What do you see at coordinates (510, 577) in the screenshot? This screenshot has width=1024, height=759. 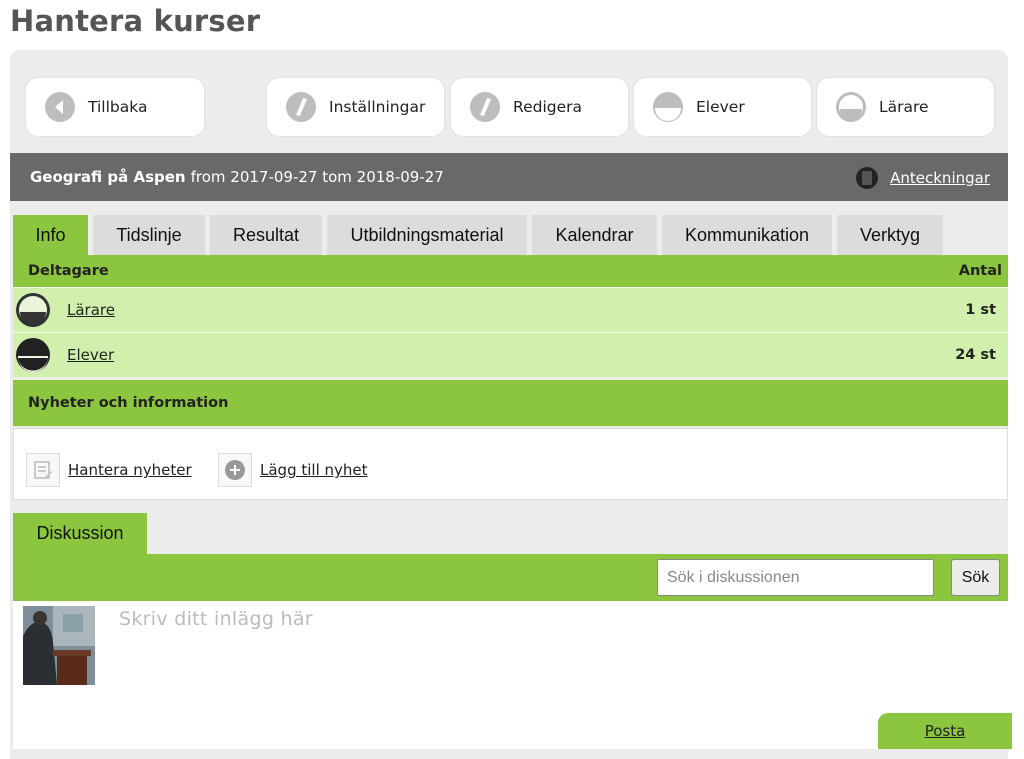 I see `discussion-toolbar: Sök` at bounding box center [510, 577].